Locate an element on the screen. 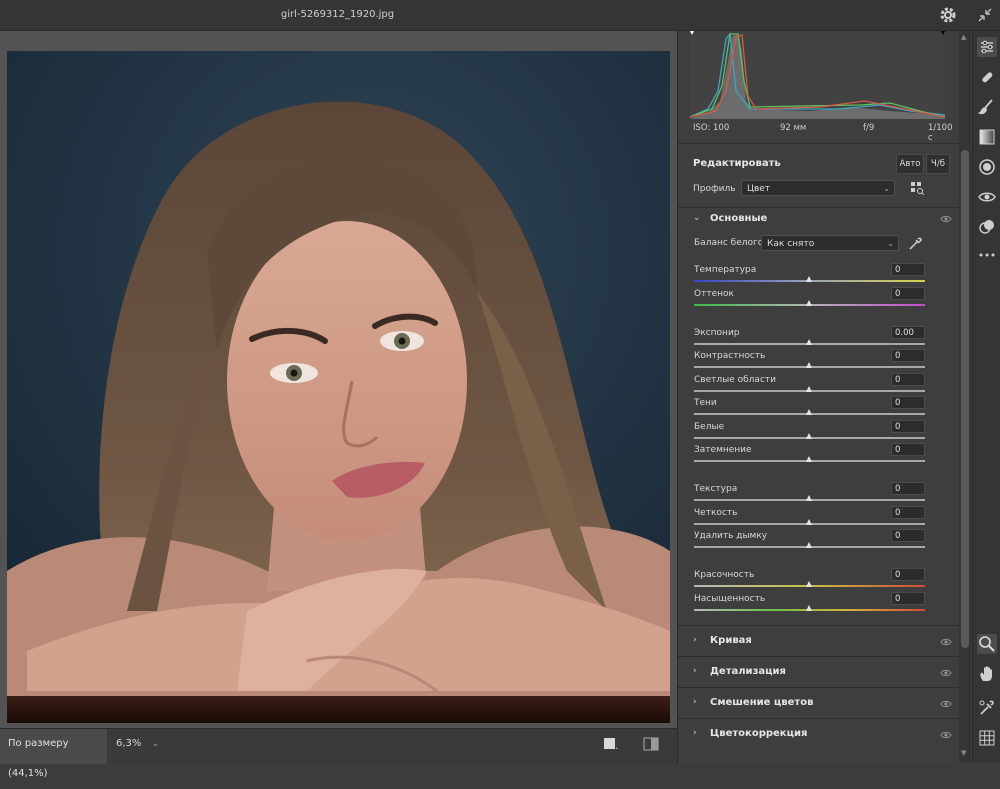 The height and width of the screenshot is (789, 1000). section-color-grading: › Цветокоррекция is located at coordinates (818, 733).